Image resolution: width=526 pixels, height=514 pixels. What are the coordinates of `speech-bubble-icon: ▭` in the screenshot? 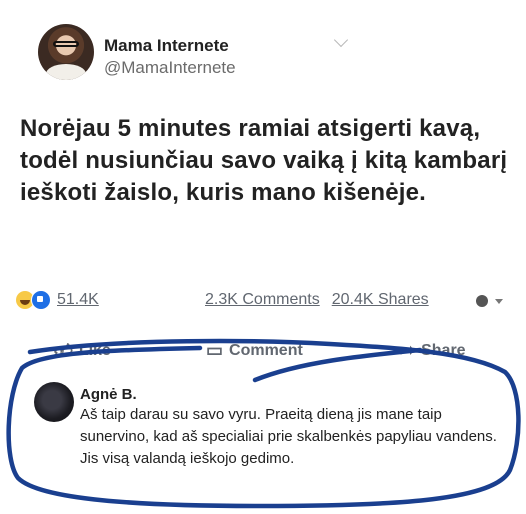 It's located at (215, 350).